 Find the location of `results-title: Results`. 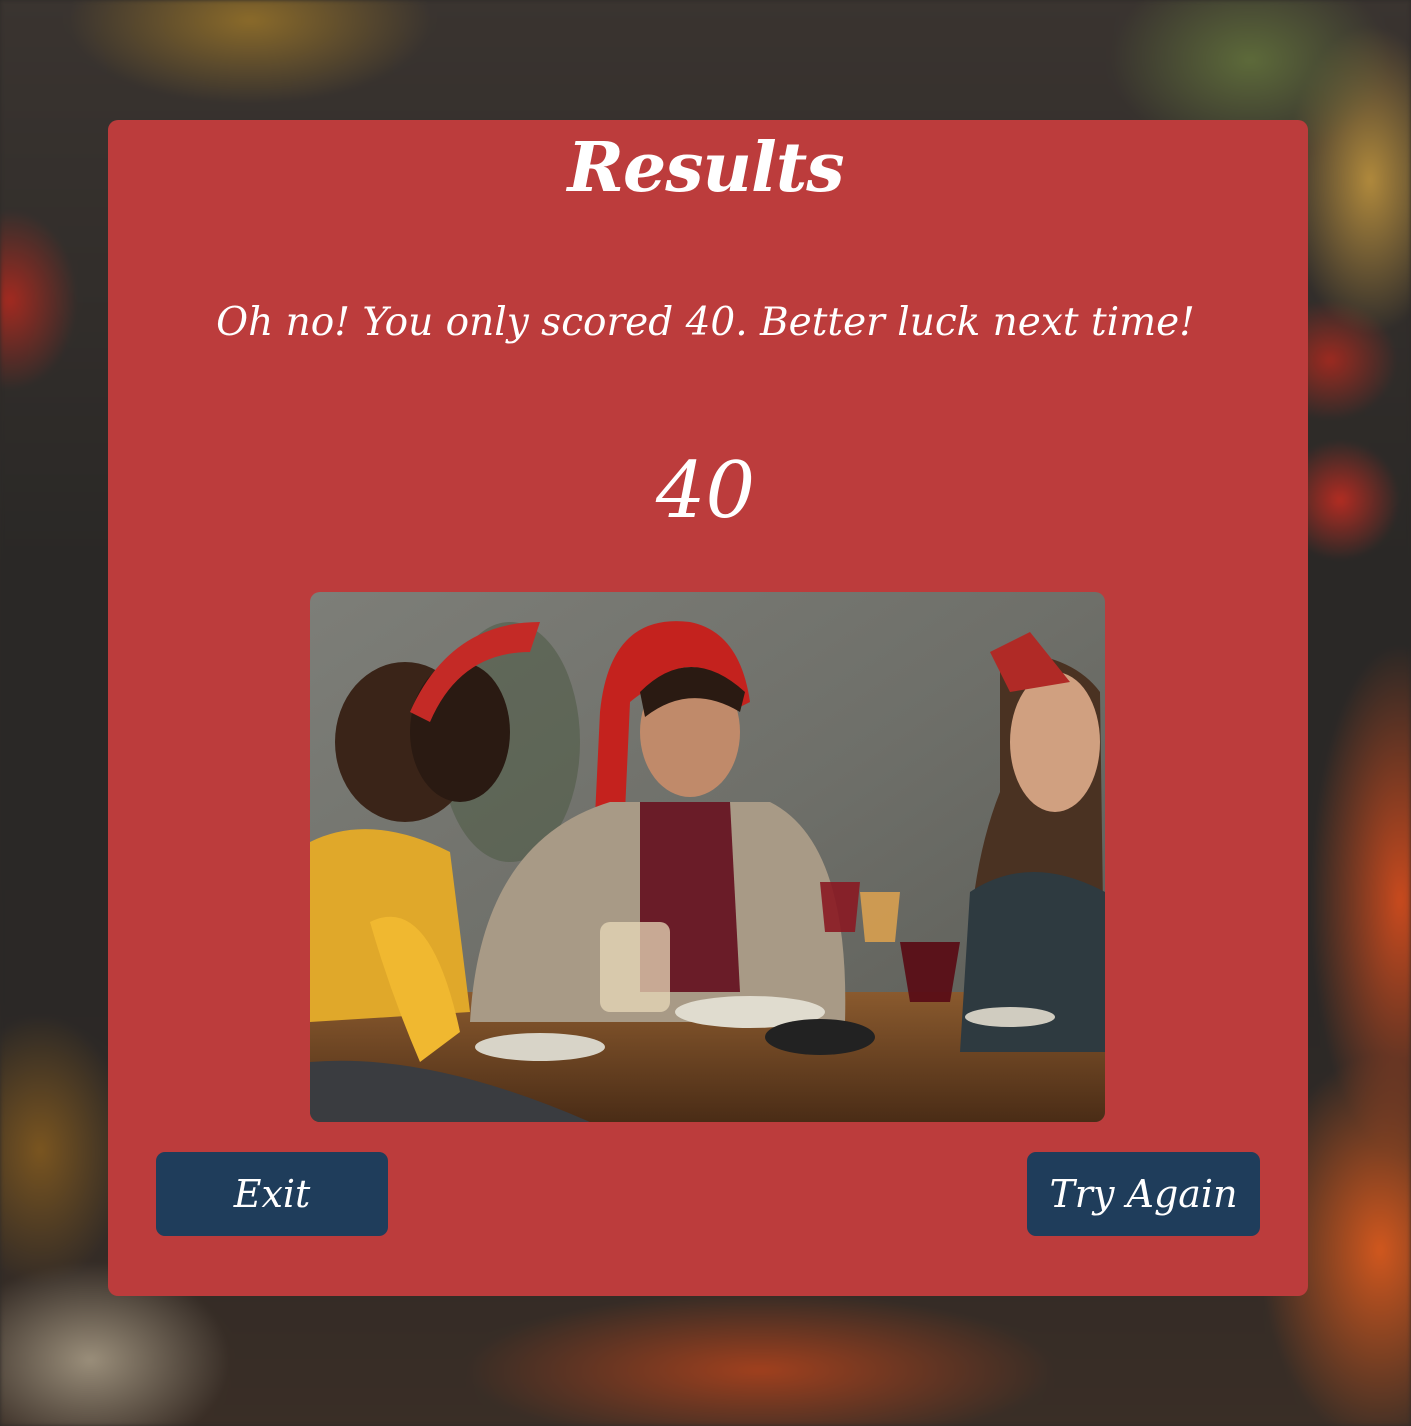

results-title: Results is located at coordinates (705, 168).